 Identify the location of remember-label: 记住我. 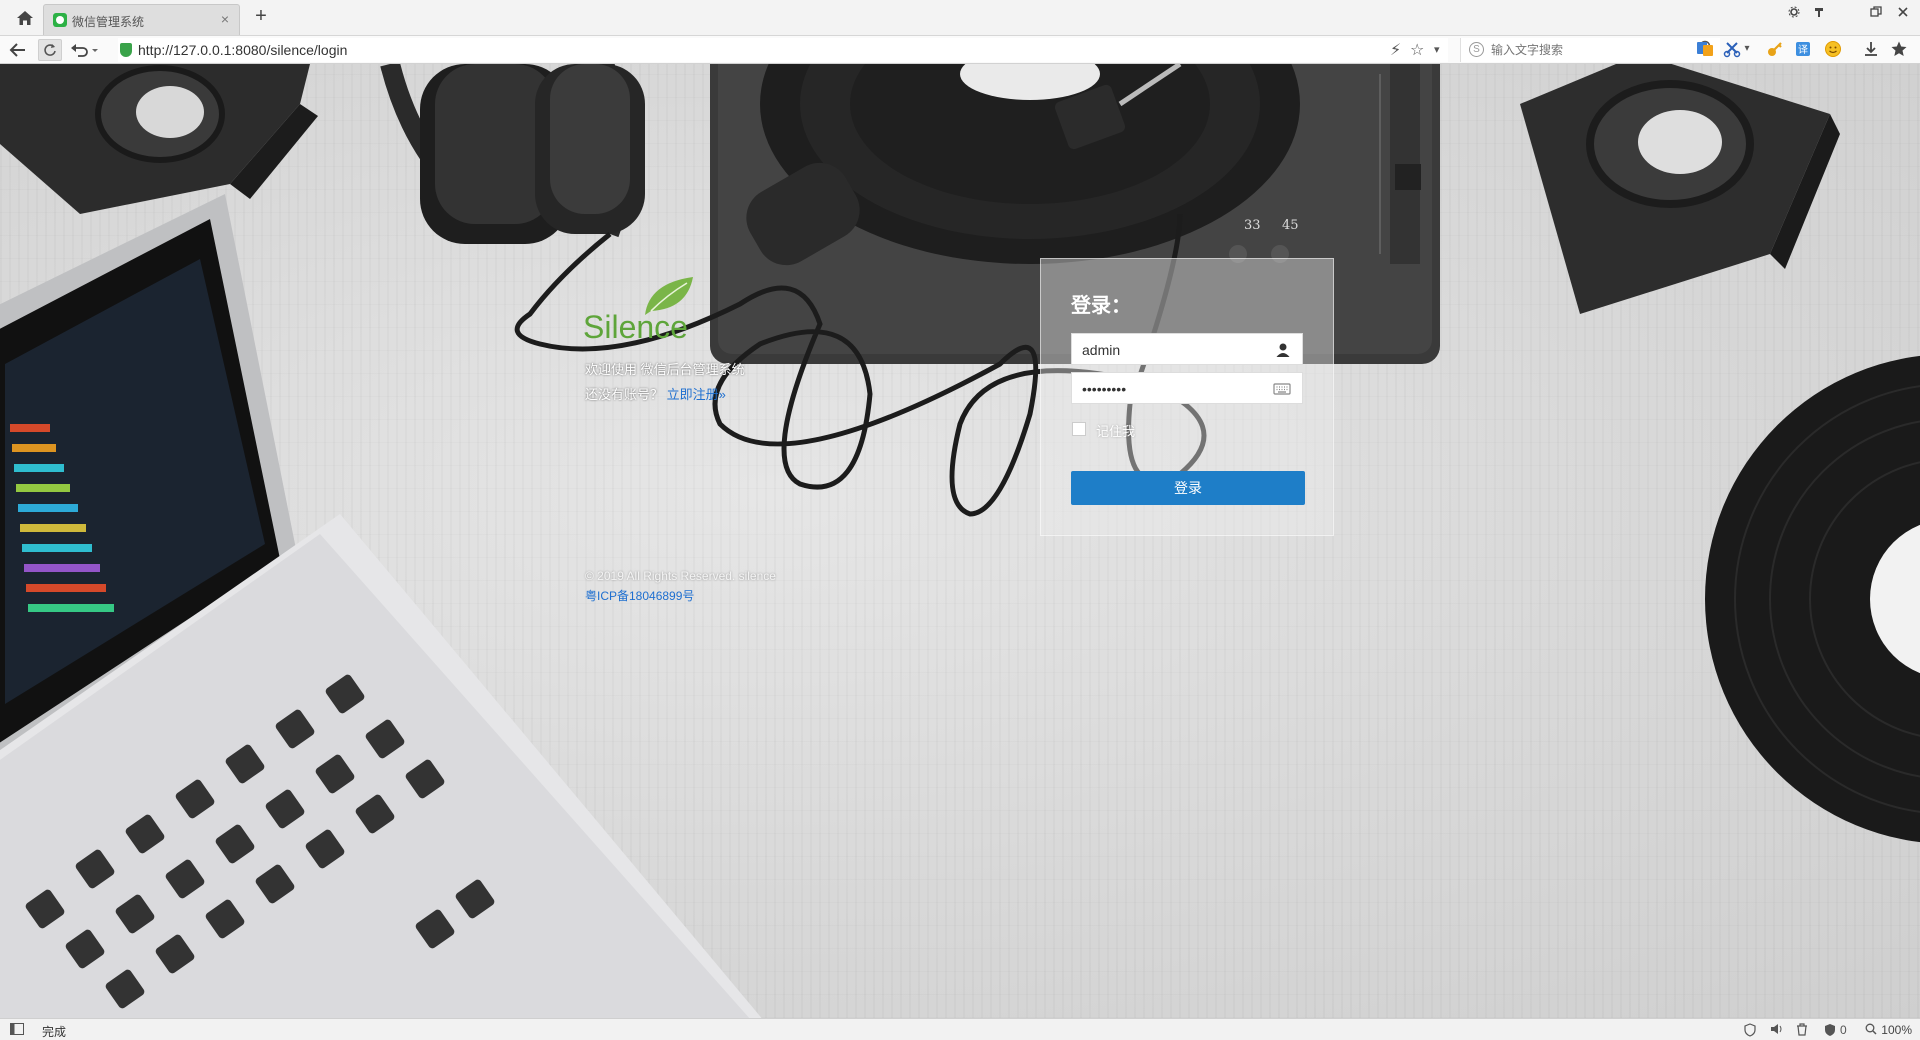
(1115, 430).